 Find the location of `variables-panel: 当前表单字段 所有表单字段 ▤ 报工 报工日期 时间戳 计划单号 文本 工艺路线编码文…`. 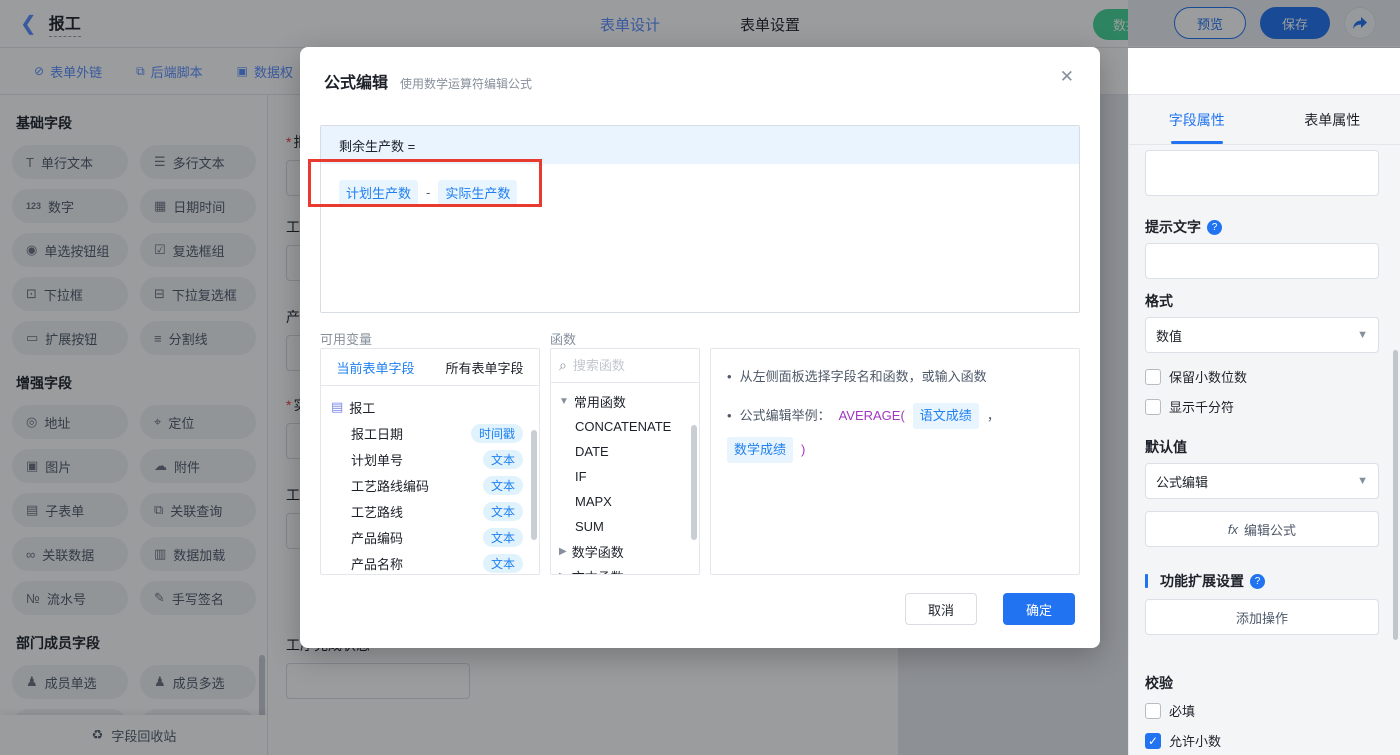

variables-panel: 当前表单字段 所有表单字段 ▤ 报工 报工日期 时间戳 计划单号 文本 工艺路线编码文… is located at coordinates (430, 461).